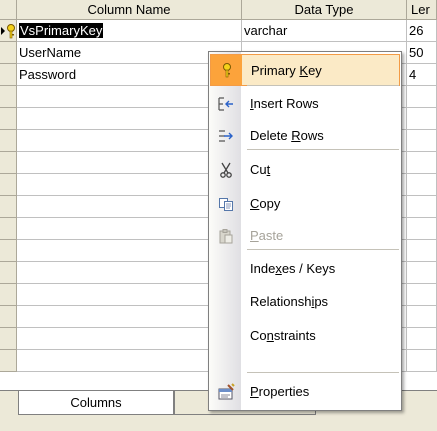 The image size is (437, 431). Describe the element at coordinates (416, 30) in the screenshot. I see `length-cell-text: 26` at that location.